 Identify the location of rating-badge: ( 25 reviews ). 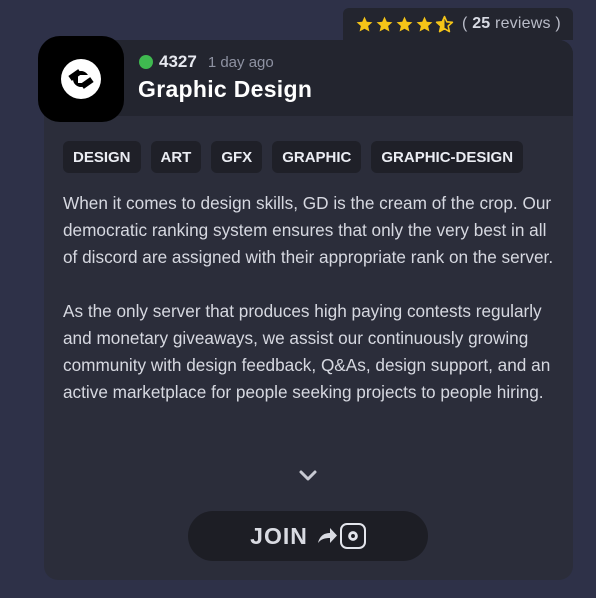
(458, 24).